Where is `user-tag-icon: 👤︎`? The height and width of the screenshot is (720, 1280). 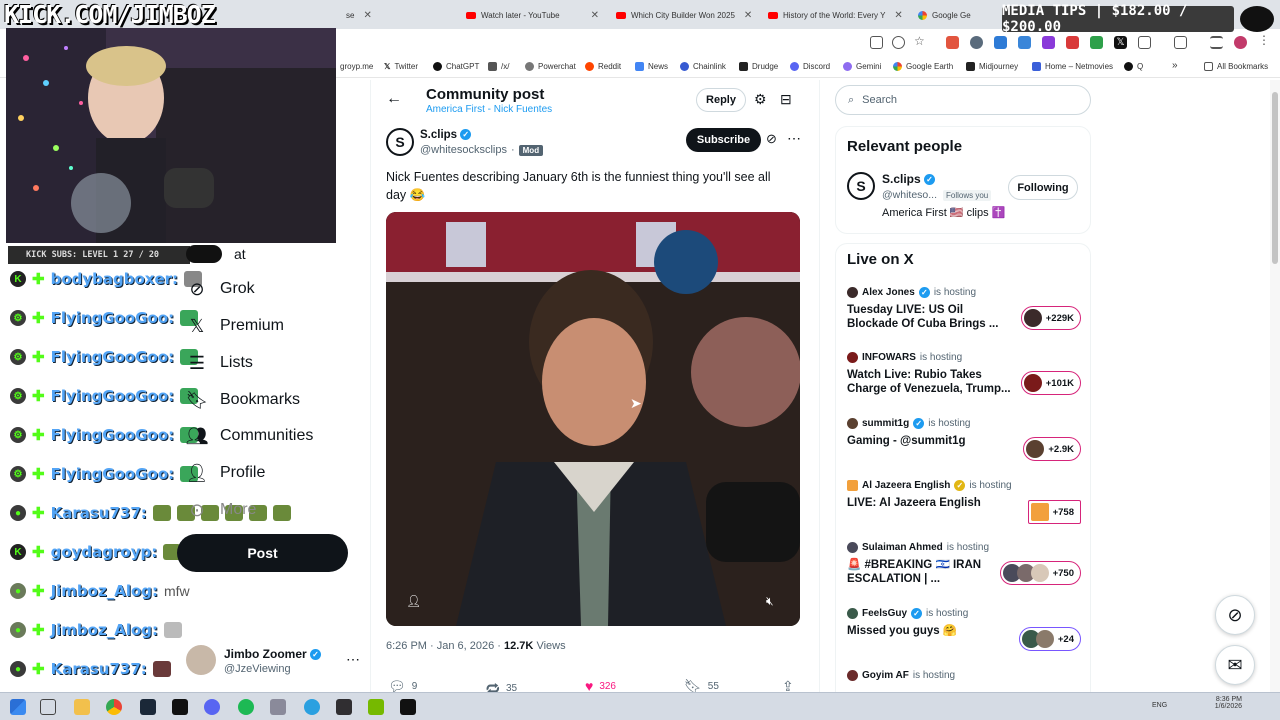
user-tag-icon: 👤︎ is located at coordinates (413, 601).